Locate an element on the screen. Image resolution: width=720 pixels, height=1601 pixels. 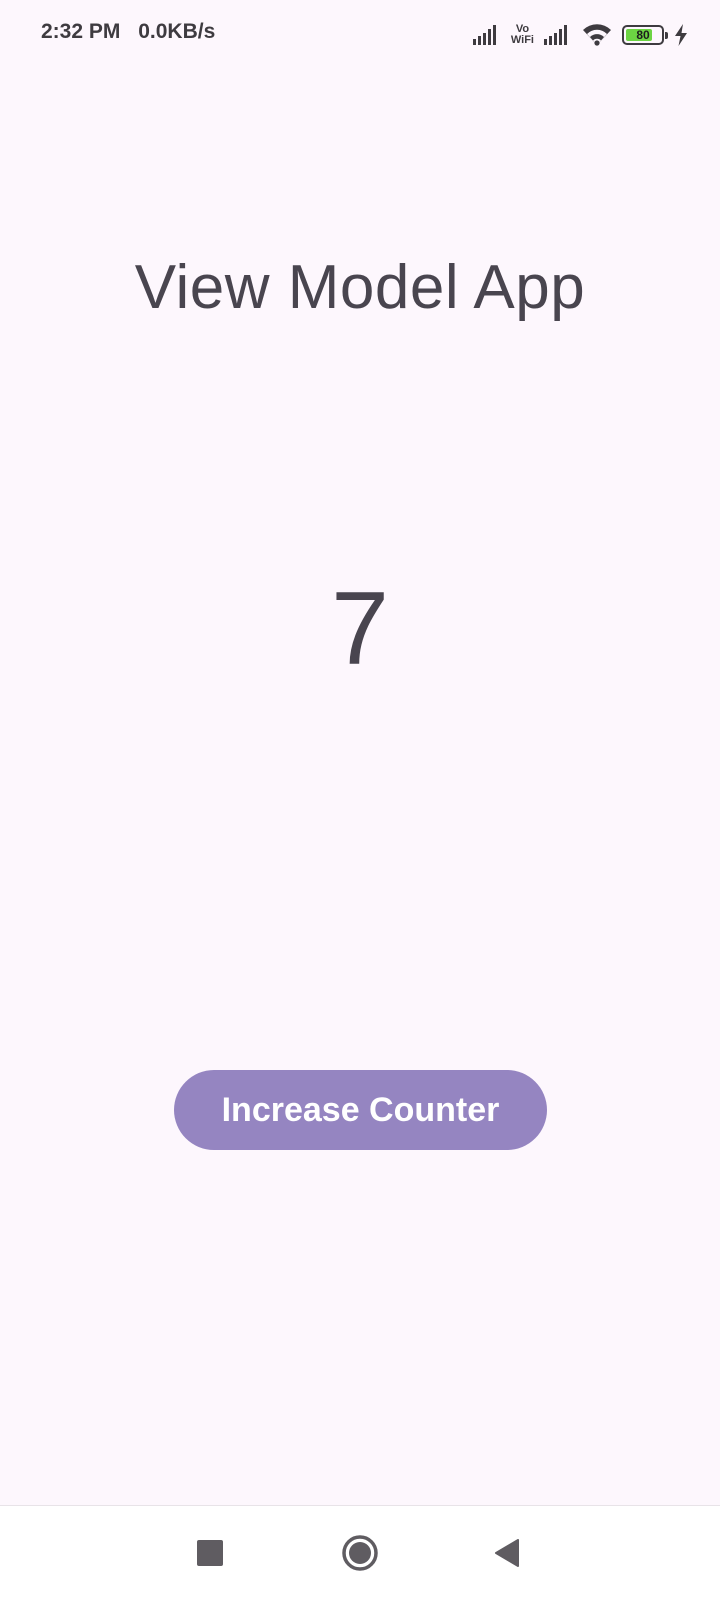
counter-value: 7 is located at coordinates (360, 629).